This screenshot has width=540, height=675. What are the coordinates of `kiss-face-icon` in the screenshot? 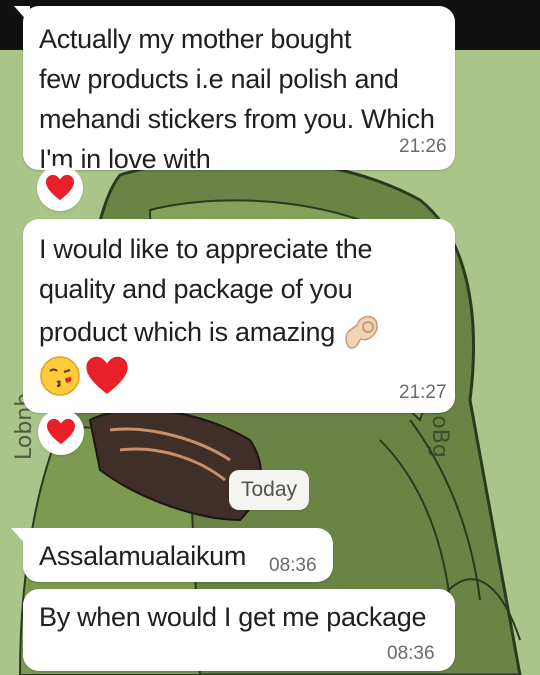 It's located at (60, 376).